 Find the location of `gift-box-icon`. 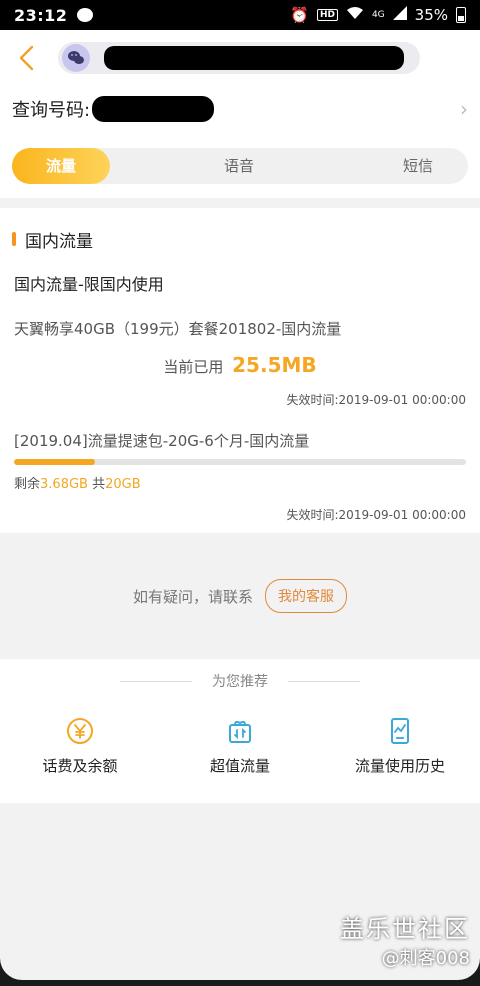

gift-box-icon is located at coordinates (240, 731).